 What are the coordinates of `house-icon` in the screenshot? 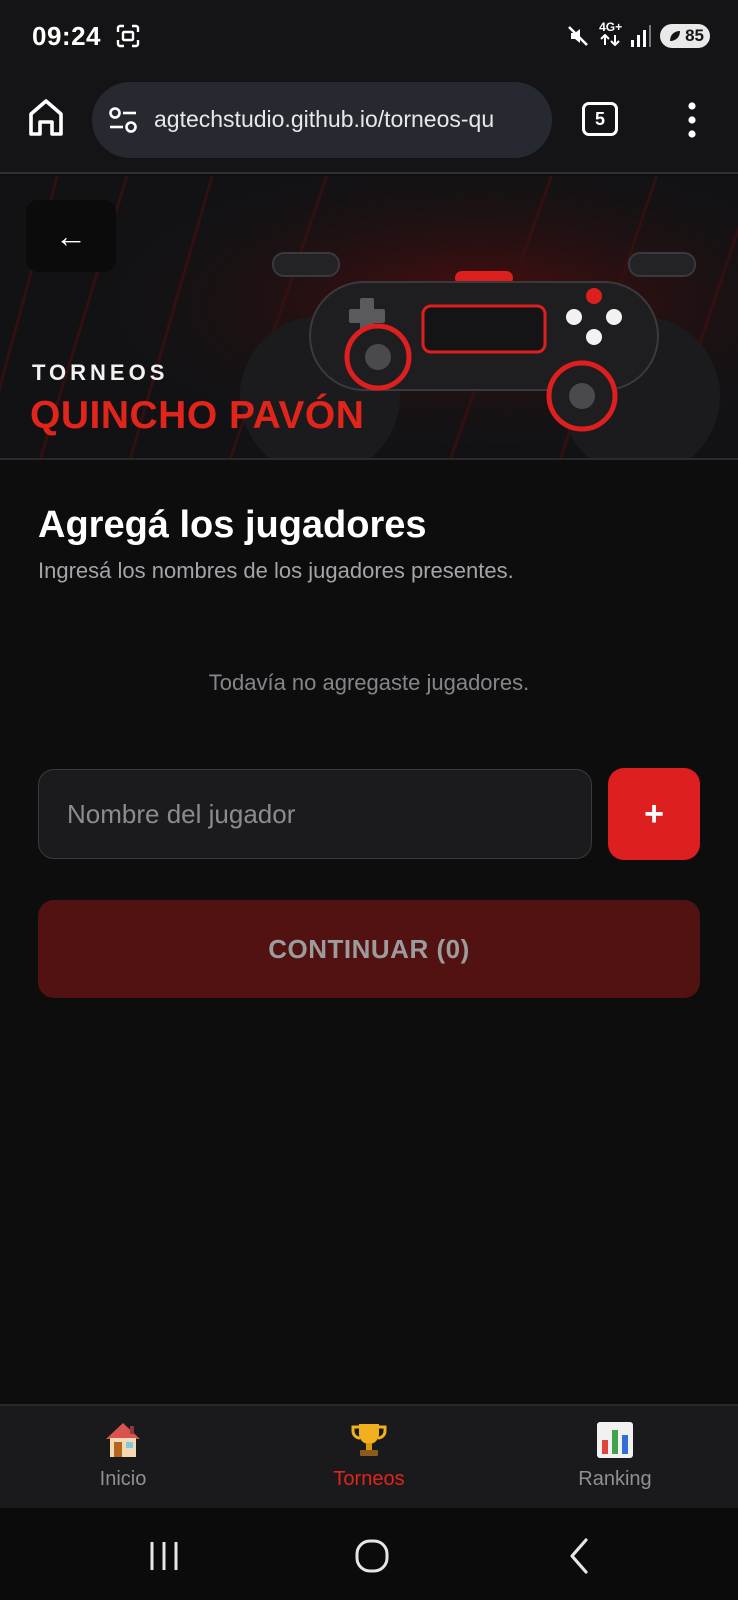 It's located at (123, 1440).